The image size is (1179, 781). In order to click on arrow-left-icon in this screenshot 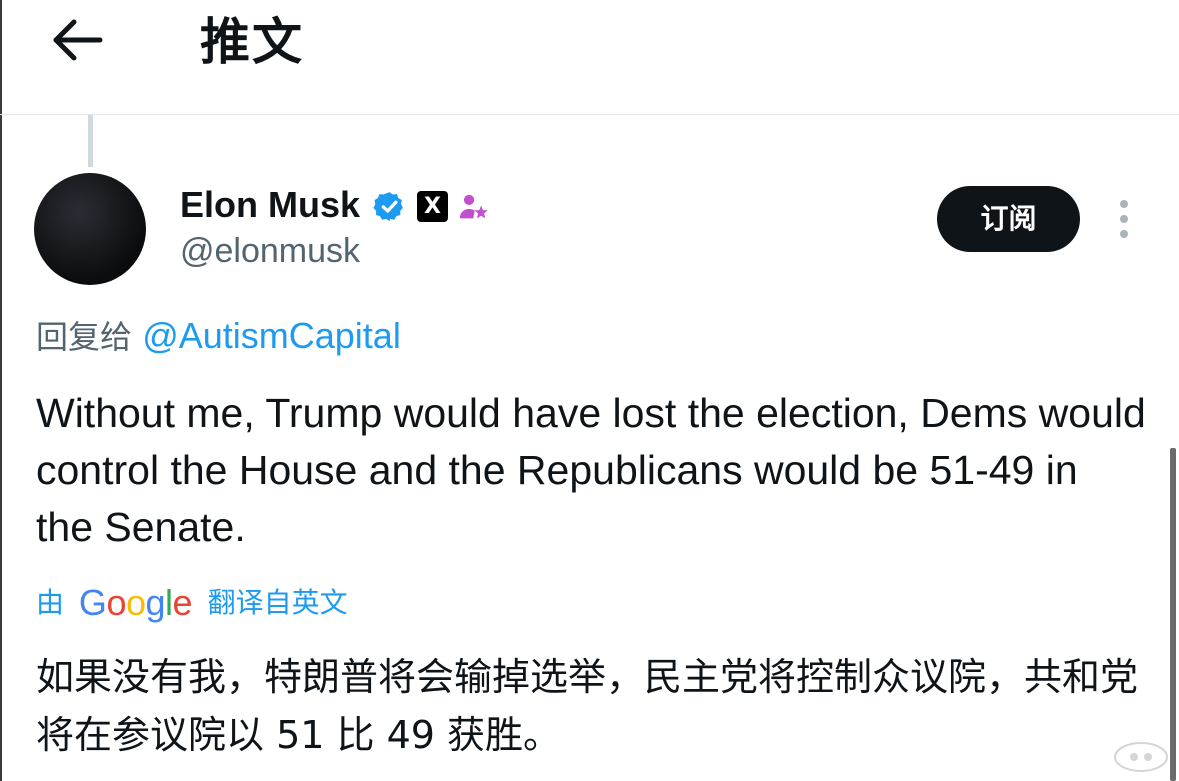, I will do `click(78, 40)`.